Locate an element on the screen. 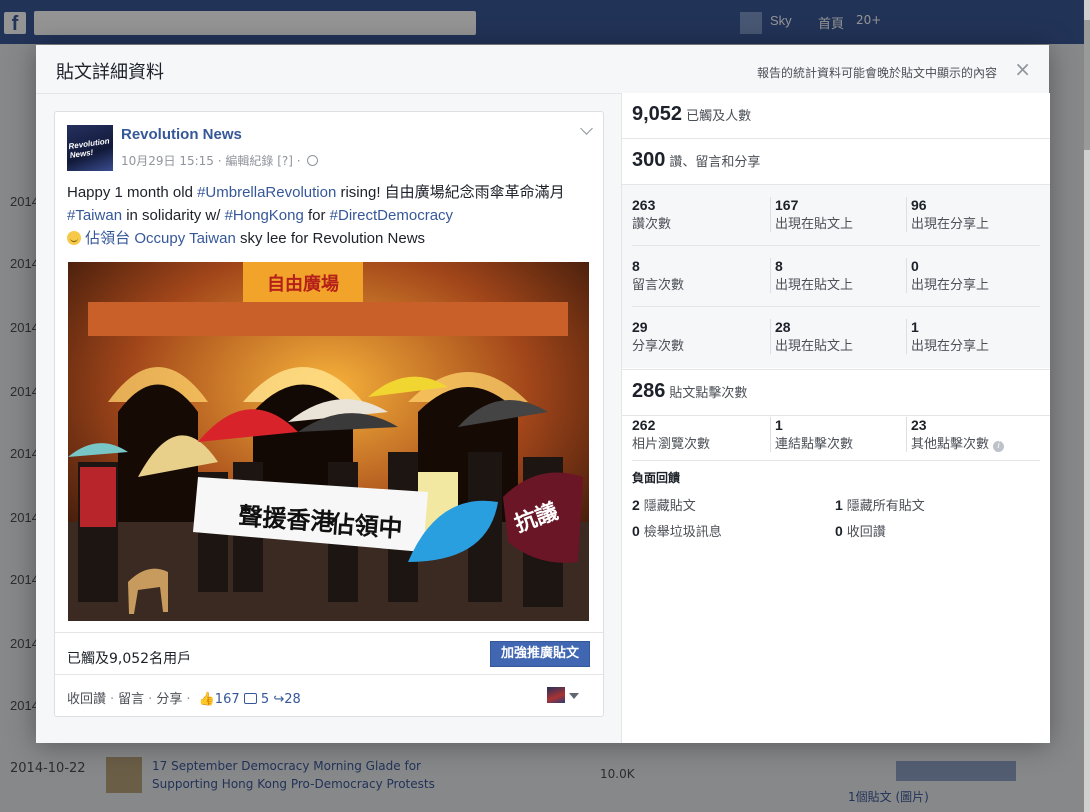 The image size is (1090, 812). stat-label: 讚次數 is located at coordinates (652, 224).